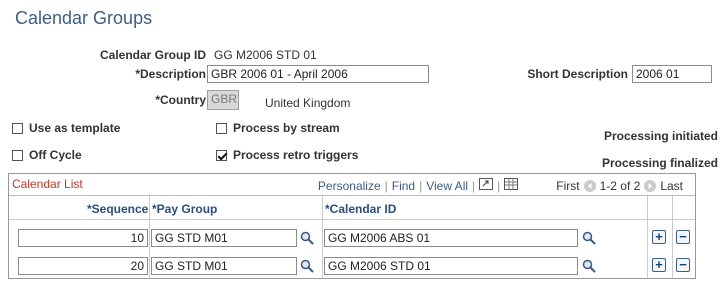 The height and width of the screenshot is (290, 726). I want to click on country-label: *Country, so click(180, 100).